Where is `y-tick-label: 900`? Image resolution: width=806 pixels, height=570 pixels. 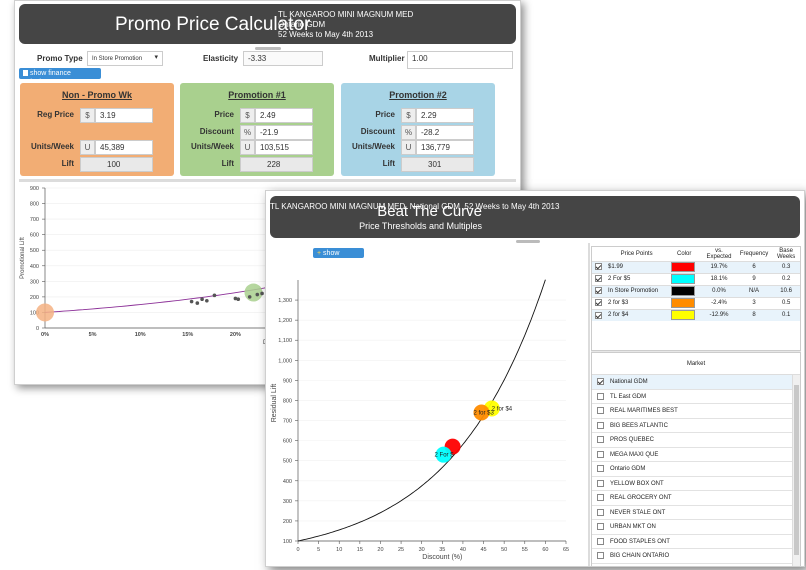 y-tick-label: 900 is located at coordinates (287, 381).